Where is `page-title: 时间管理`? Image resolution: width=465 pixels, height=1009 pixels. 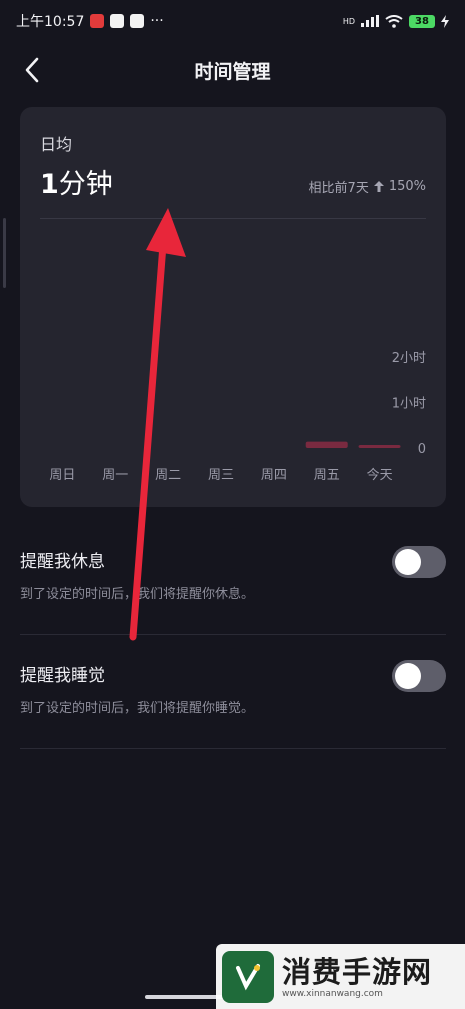 page-title: 时间管理 is located at coordinates (232, 71).